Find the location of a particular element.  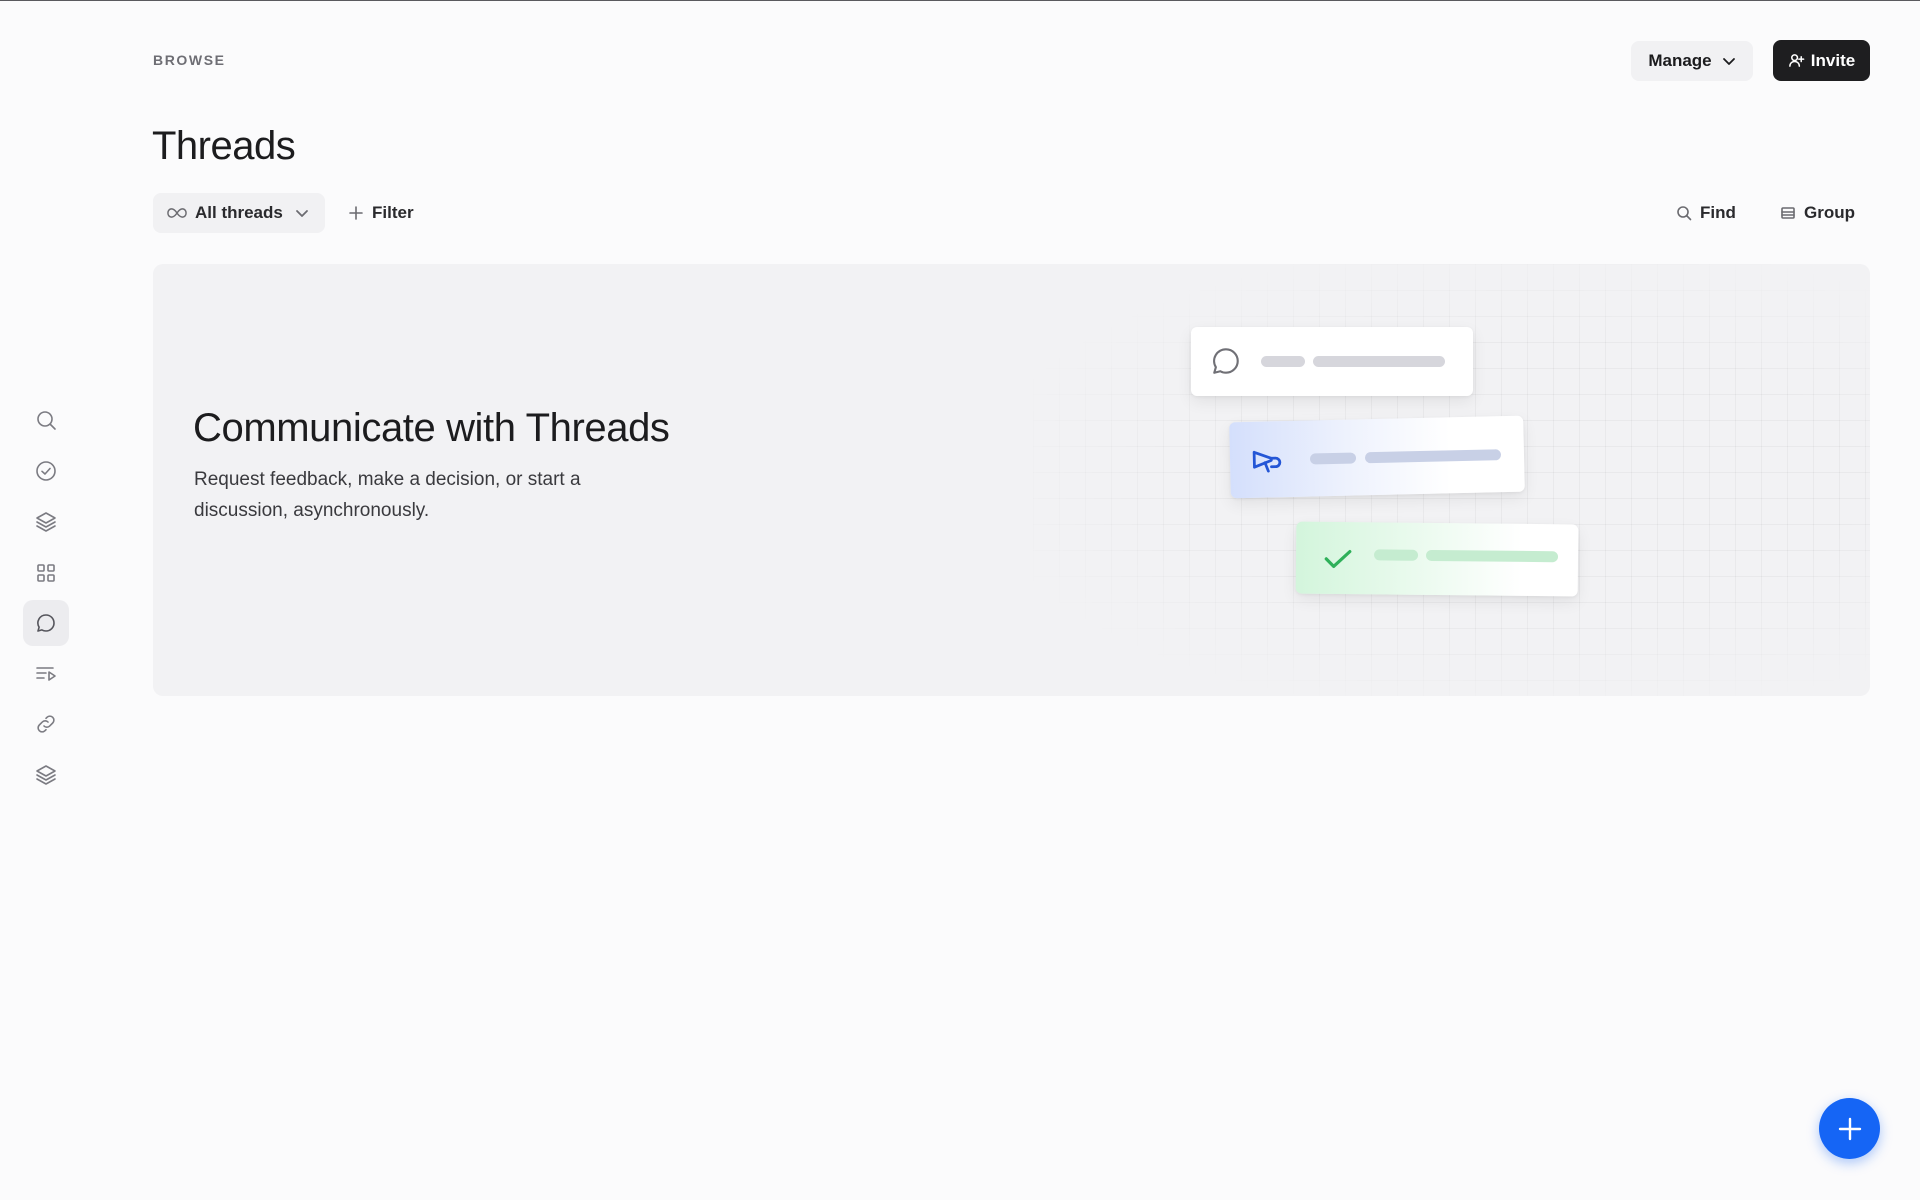

illustration-comment-card is located at coordinates (1332, 361).